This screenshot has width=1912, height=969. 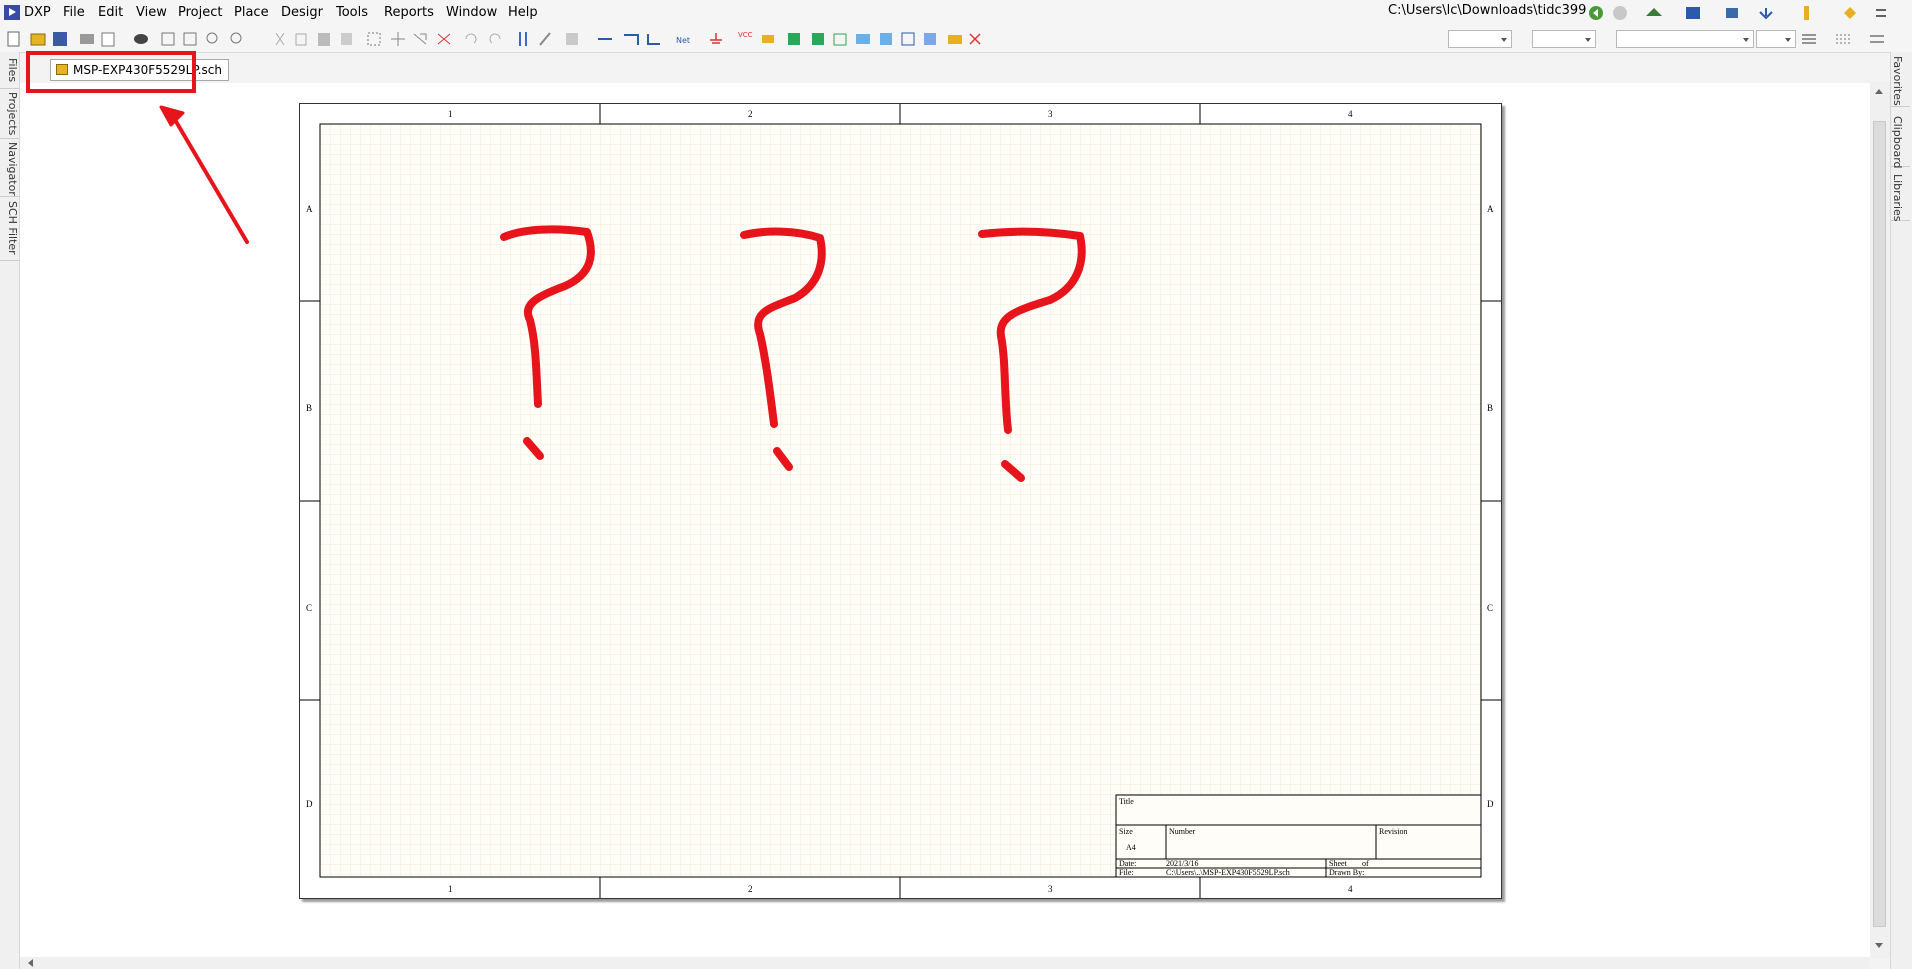 I want to click on pin-icon, so click(x=1806, y=13).